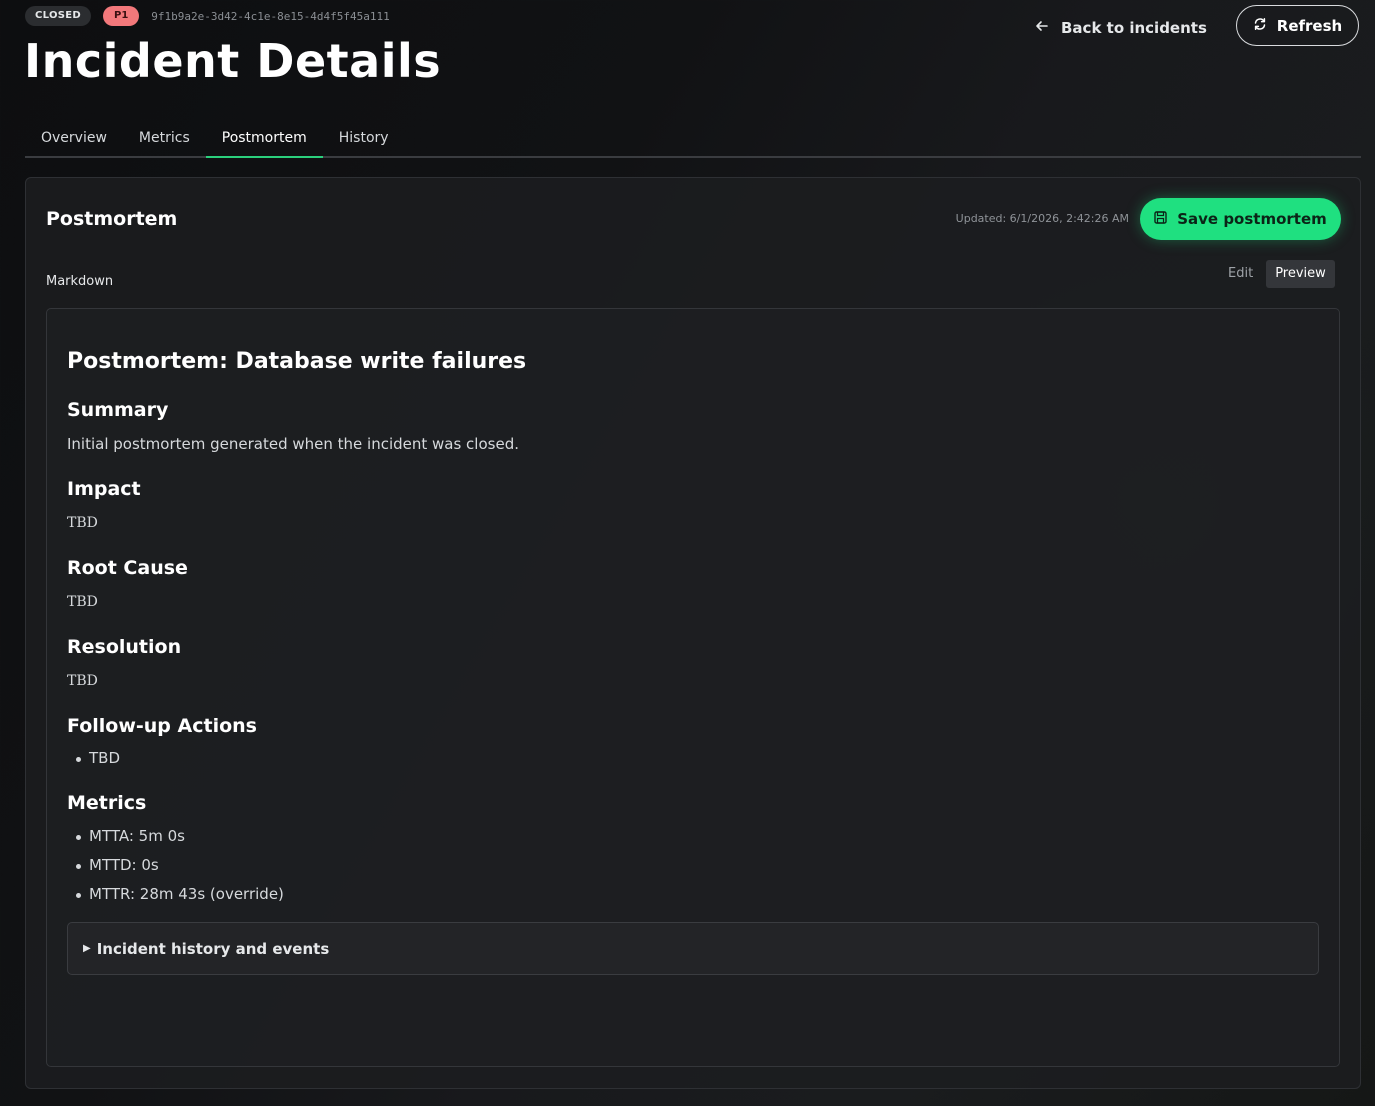 The width and height of the screenshot is (1375, 1106). Describe the element at coordinates (80, 281) in the screenshot. I see `markdown-label: Markdown` at that location.